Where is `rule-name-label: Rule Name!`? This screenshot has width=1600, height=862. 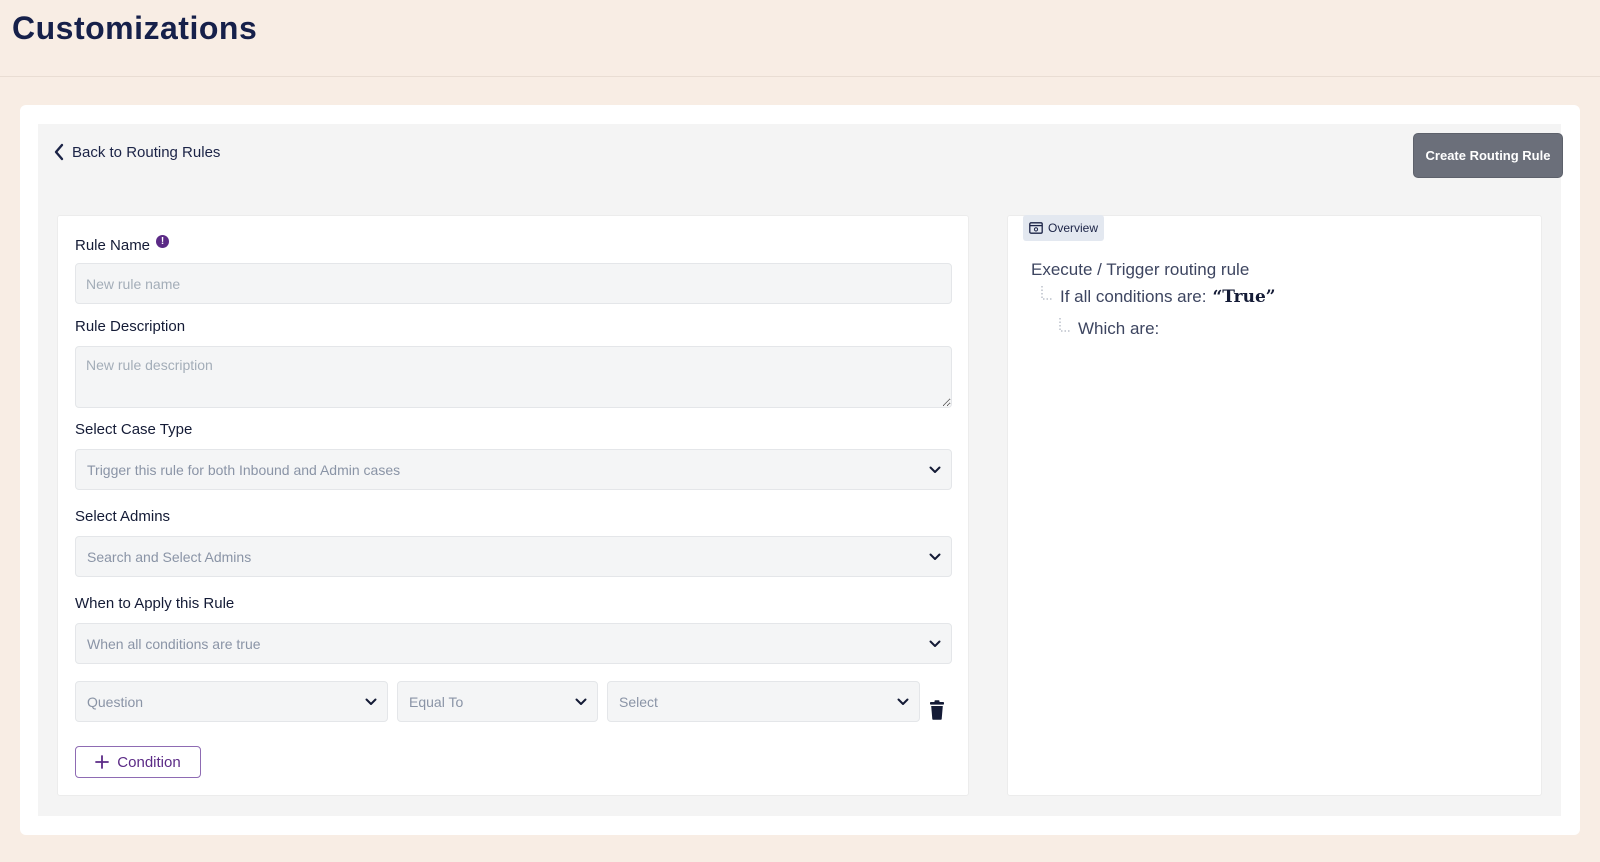
rule-name-label: Rule Name! is located at coordinates (122, 244).